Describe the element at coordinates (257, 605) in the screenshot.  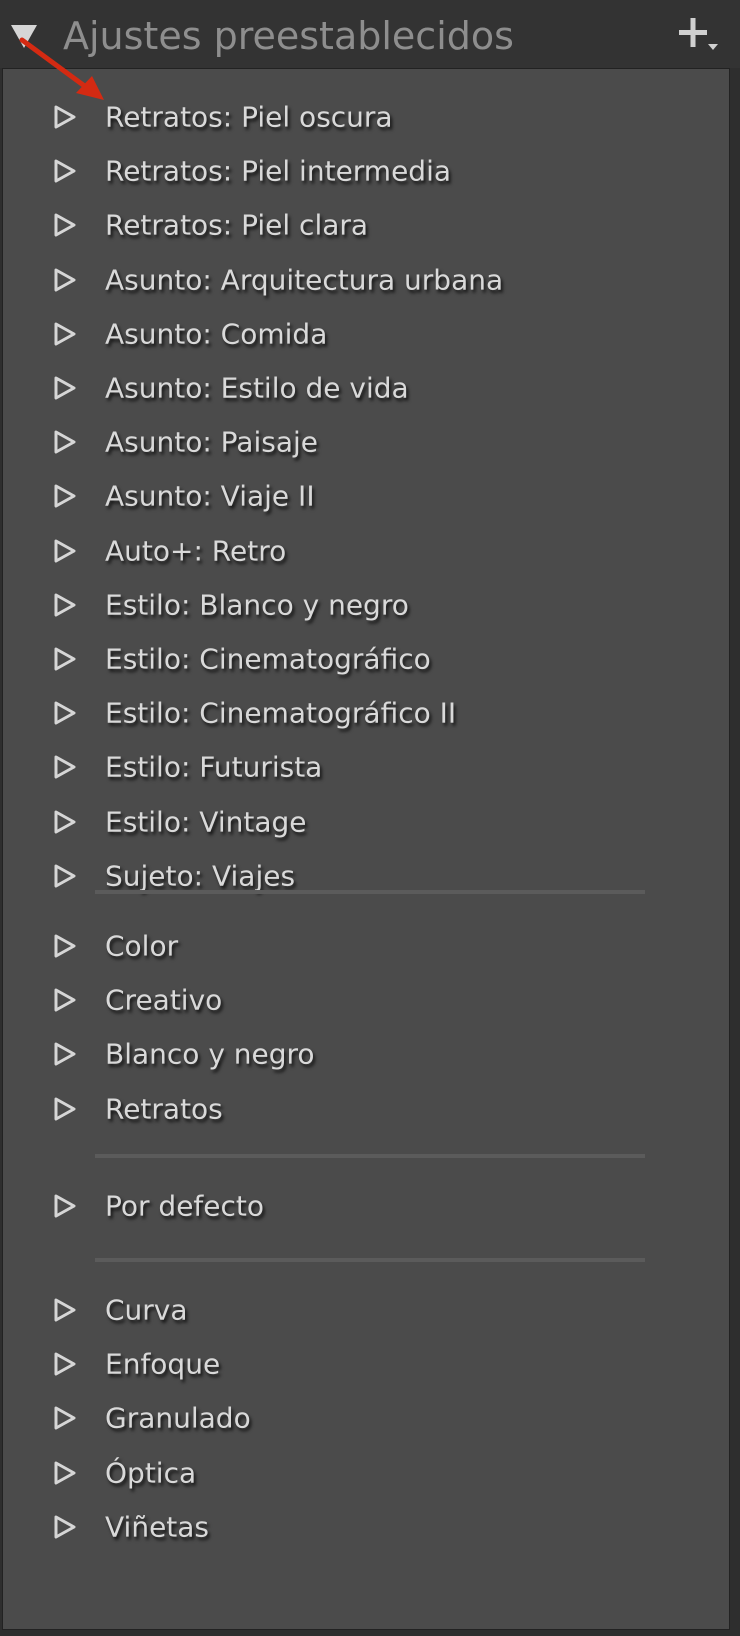
I see `preset-folder-label: Estilo: Blanco y negro` at that location.